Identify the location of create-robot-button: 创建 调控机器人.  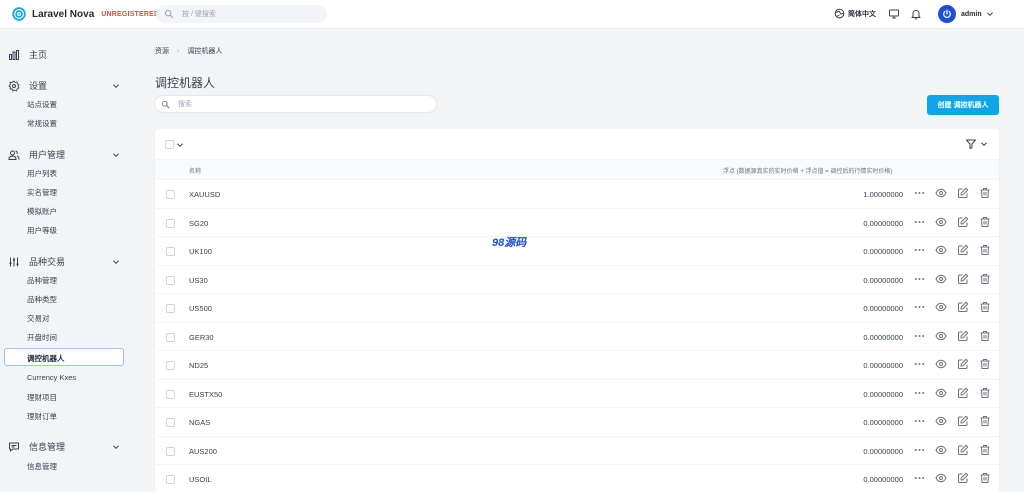
(963, 105).